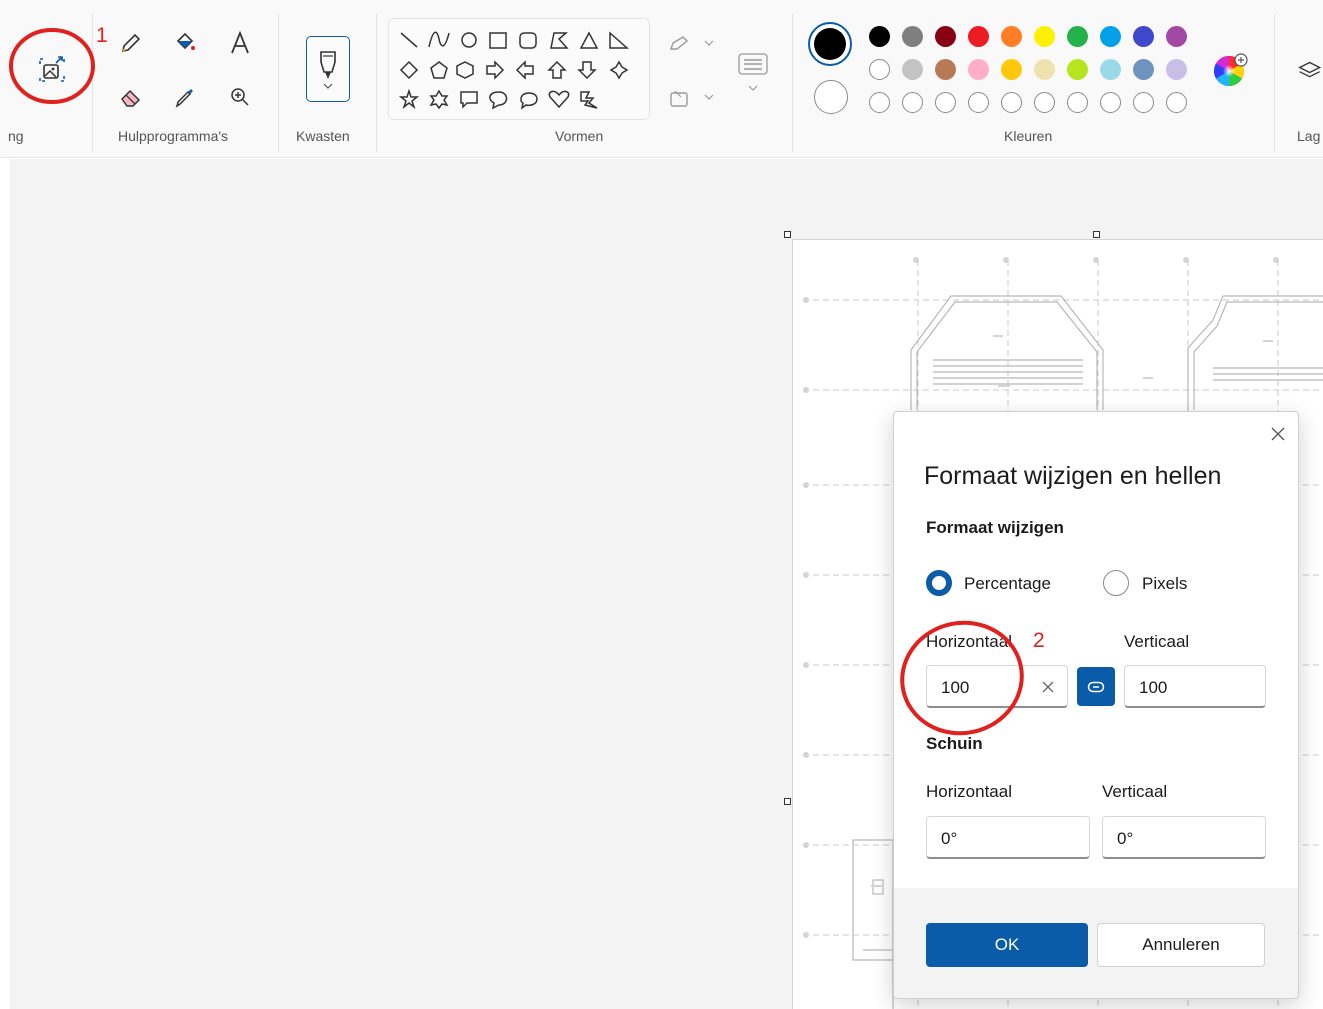 The height and width of the screenshot is (1009, 1323). I want to click on outline-dropdown, so click(693, 44).